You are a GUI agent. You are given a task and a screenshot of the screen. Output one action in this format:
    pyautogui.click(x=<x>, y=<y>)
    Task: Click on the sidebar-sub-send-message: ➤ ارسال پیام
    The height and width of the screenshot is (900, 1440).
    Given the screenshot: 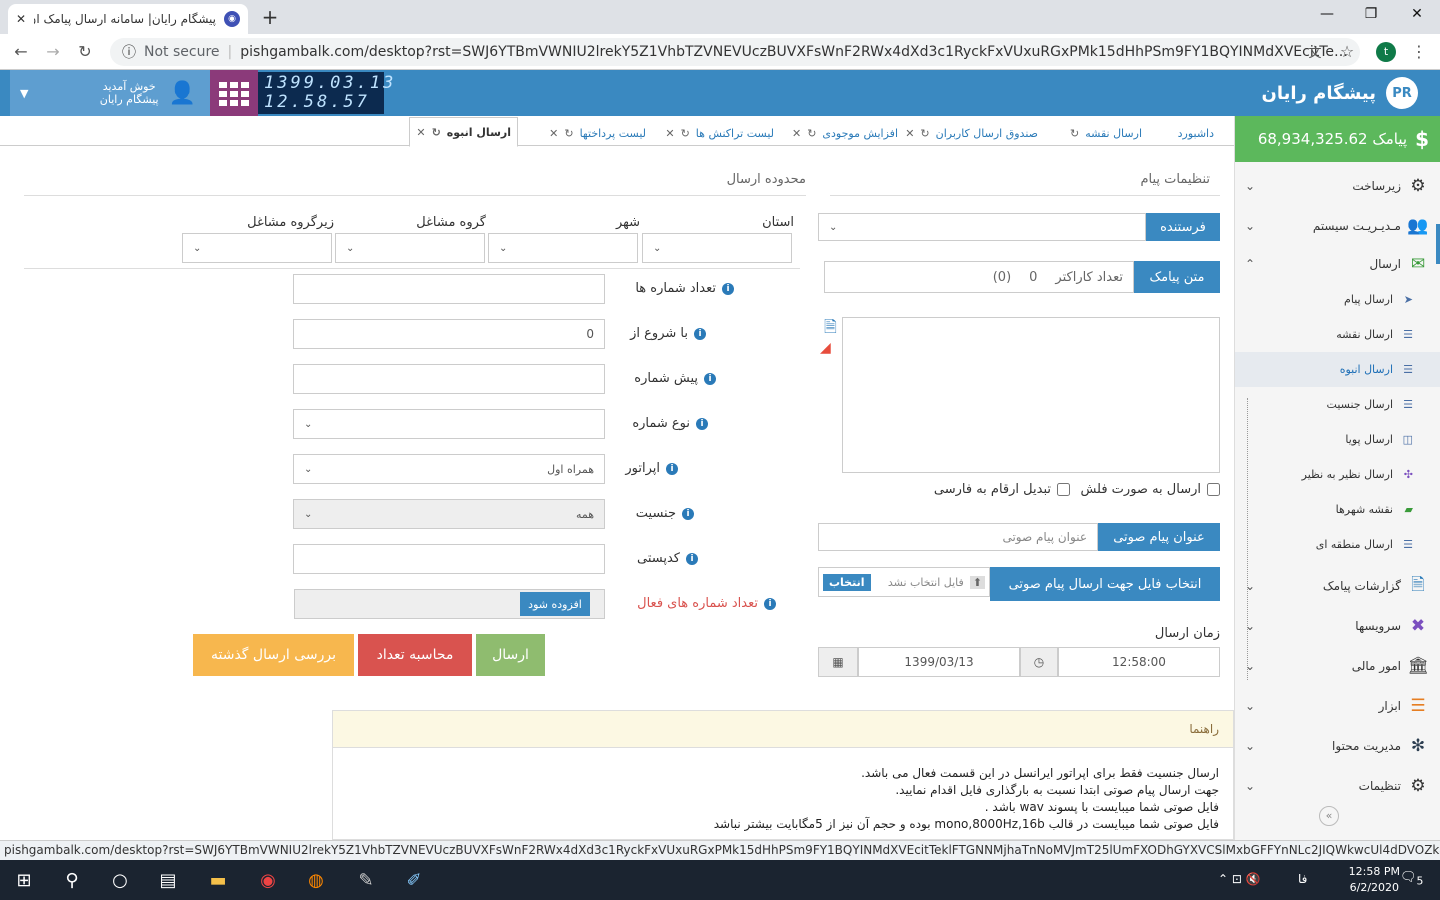 What is the action you would take?
    pyautogui.click(x=1337, y=299)
    